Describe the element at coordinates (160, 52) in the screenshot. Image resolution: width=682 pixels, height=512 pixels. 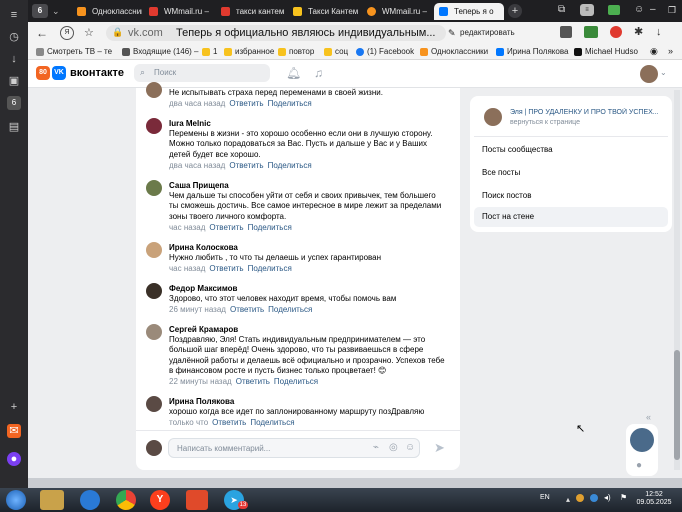
I see `bookmark-item: Входящие (146) –` at that location.